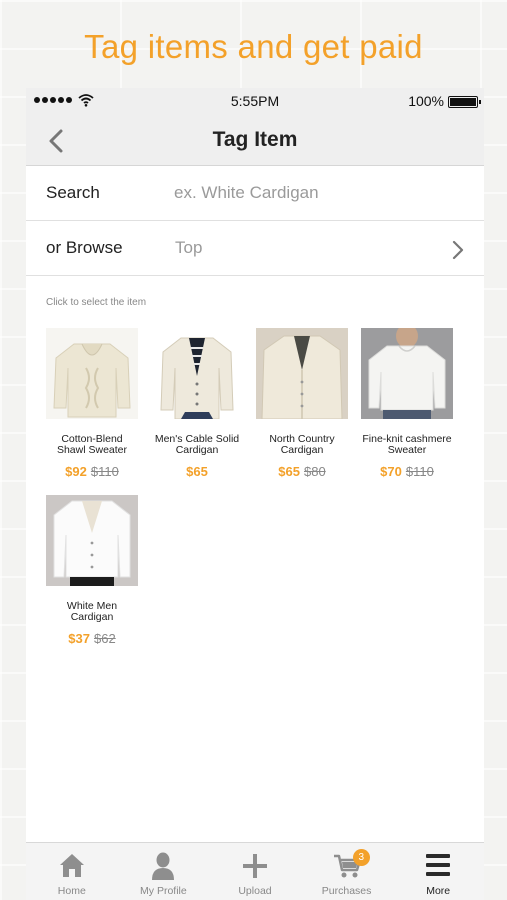 The image size is (507, 900). Describe the element at coordinates (347, 871) in the screenshot. I see `tab-purchases: 3 Purchases` at that location.